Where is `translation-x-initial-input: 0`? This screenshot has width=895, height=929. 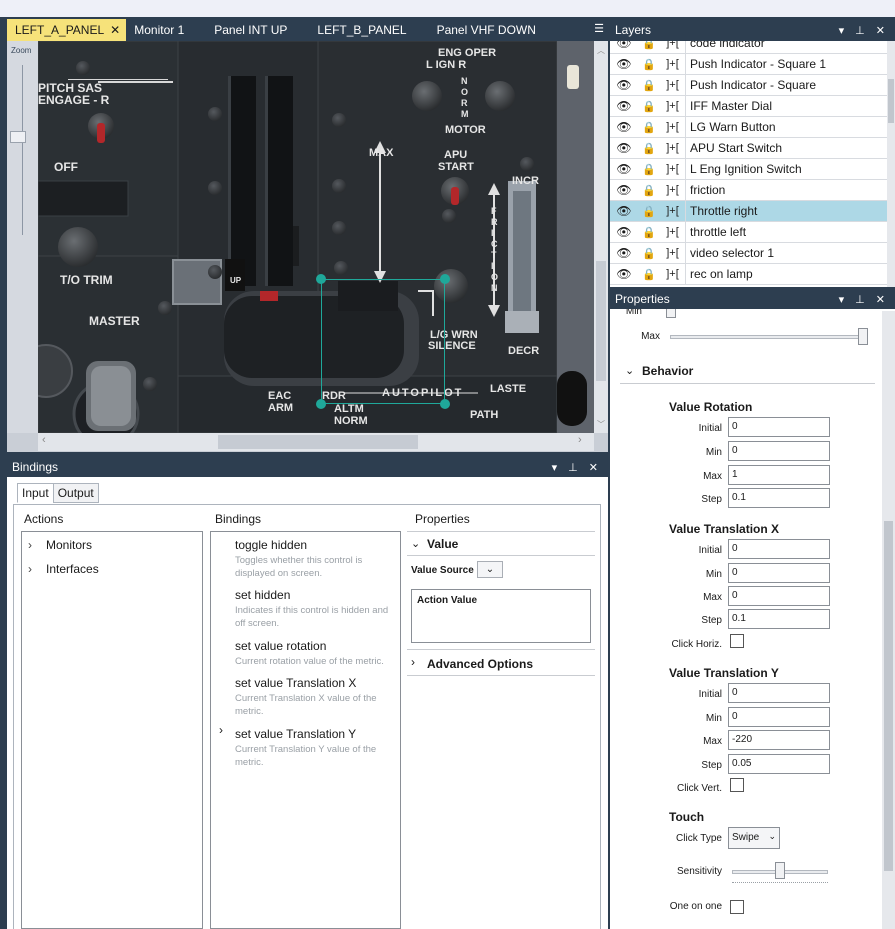
translation-x-initial-input: 0 is located at coordinates (779, 549).